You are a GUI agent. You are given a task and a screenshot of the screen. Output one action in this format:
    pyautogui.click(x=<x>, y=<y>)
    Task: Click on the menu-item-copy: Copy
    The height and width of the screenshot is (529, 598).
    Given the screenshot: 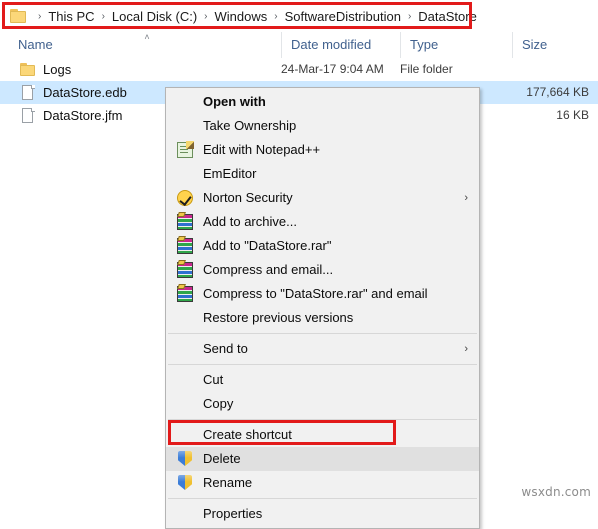 What is the action you would take?
    pyautogui.click(x=322, y=404)
    